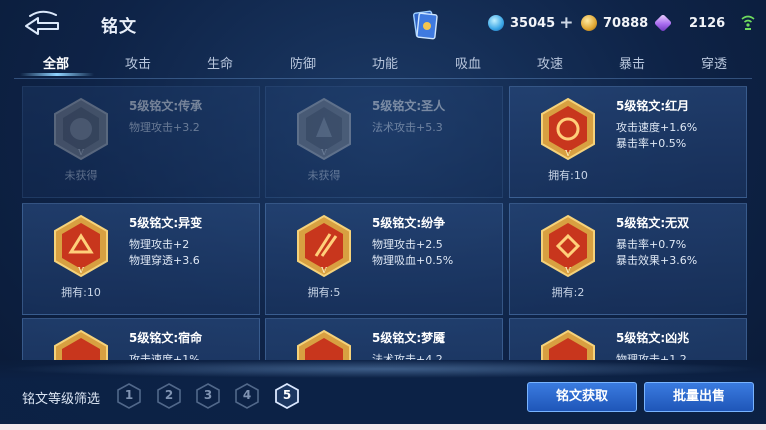 This screenshot has width=766, height=430. Describe the element at coordinates (166, 223) in the screenshot. I see `rune-name: 5级铭文:异变` at that location.